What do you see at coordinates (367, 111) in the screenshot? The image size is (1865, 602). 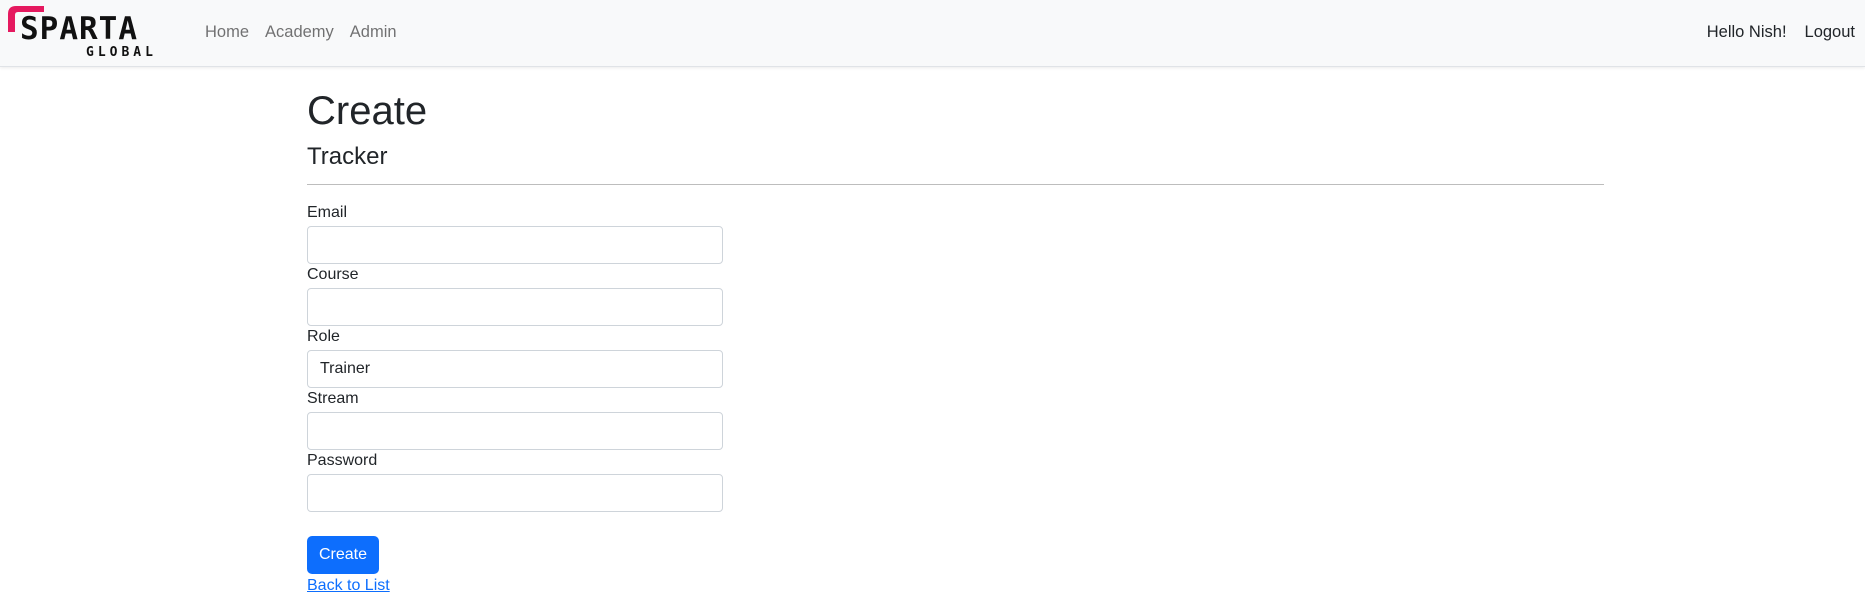 I see `page-title: Create` at bounding box center [367, 111].